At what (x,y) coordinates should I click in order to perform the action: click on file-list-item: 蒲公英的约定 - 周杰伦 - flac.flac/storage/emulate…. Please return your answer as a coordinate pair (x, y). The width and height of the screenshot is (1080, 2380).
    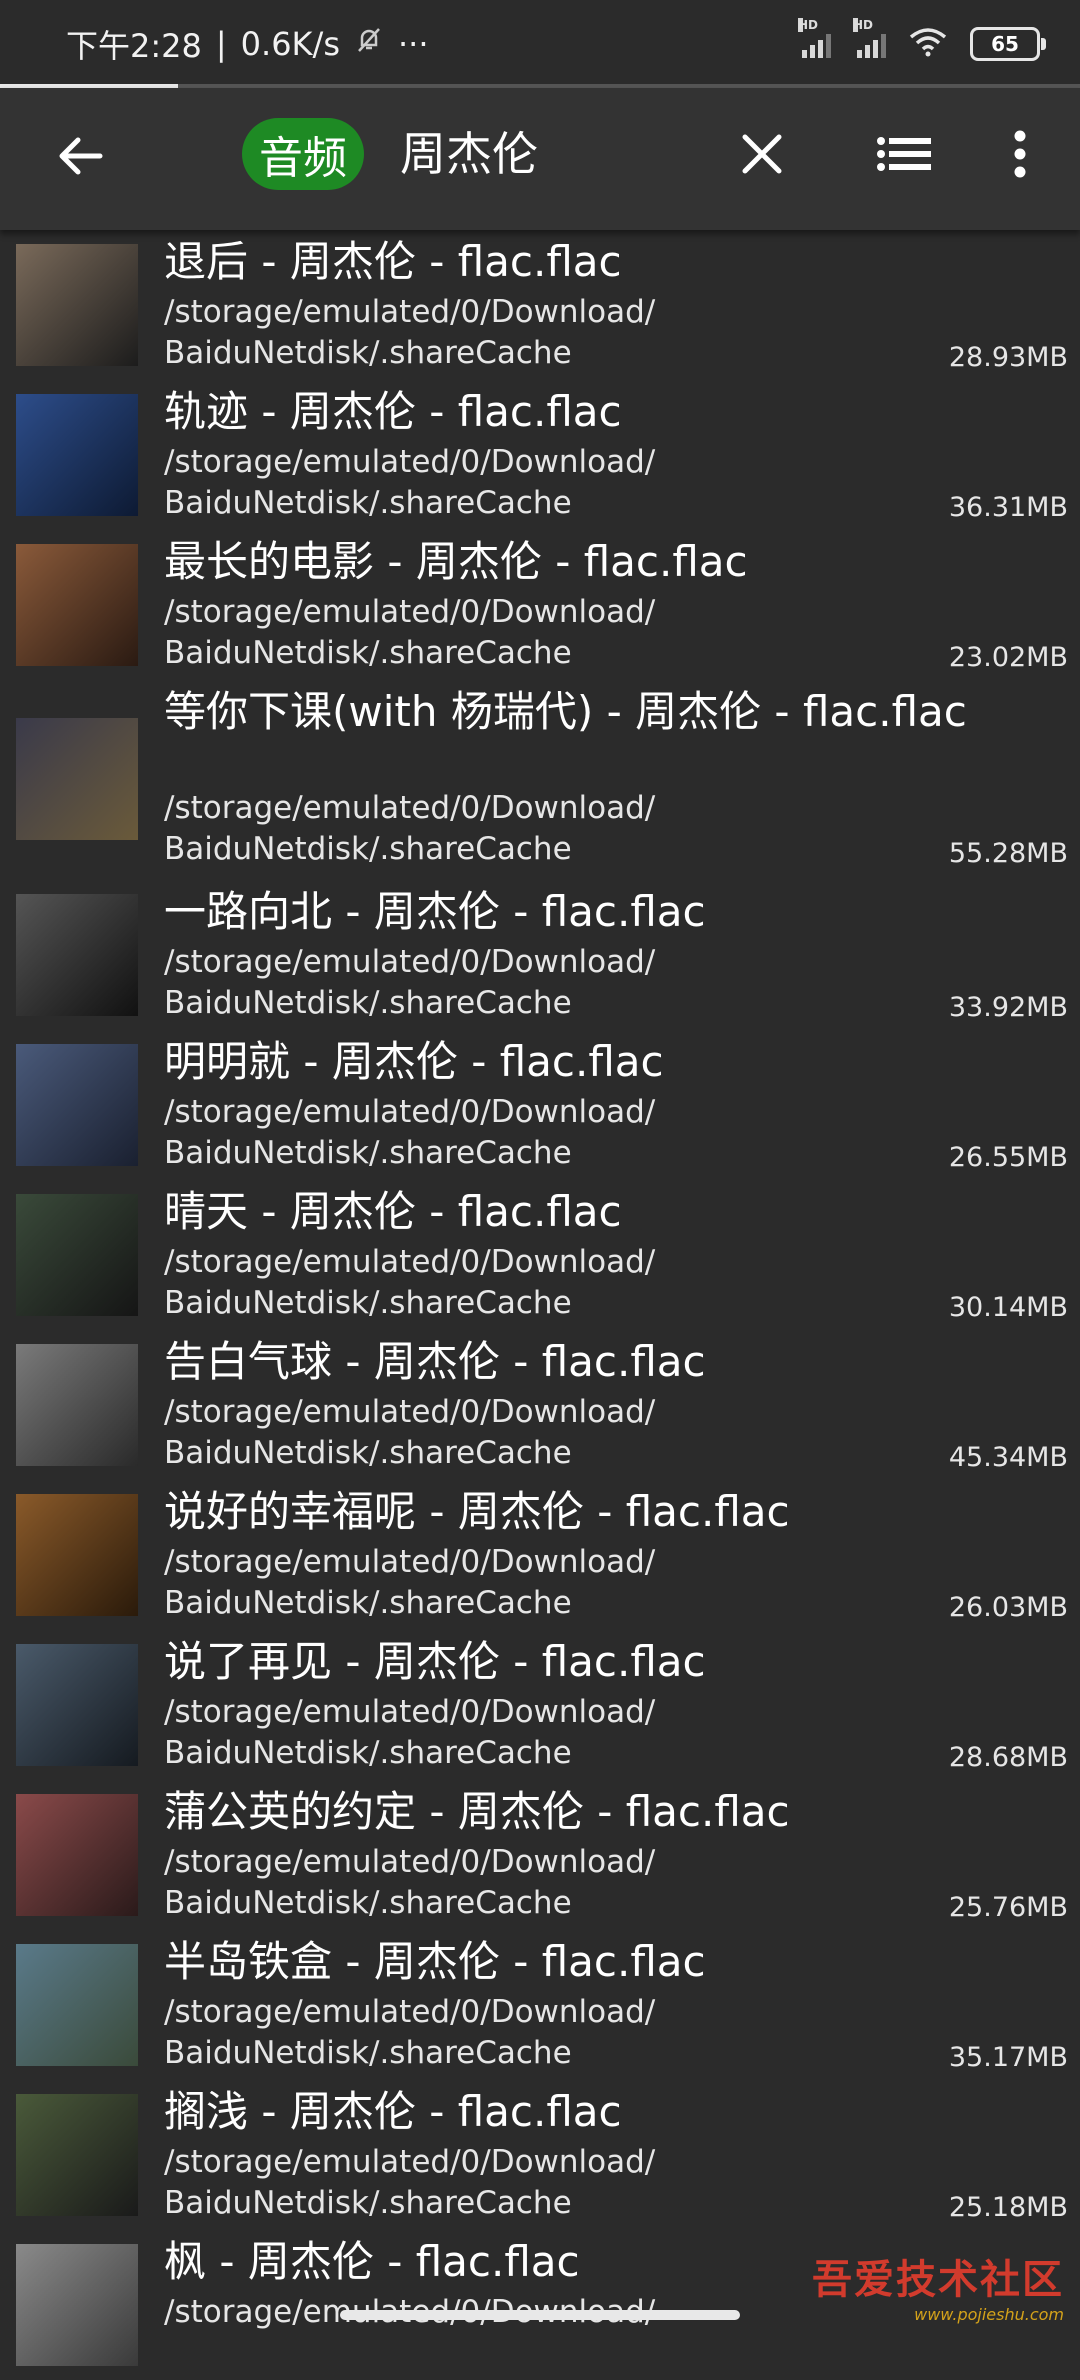
    Looking at the image, I should click on (540, 1855).